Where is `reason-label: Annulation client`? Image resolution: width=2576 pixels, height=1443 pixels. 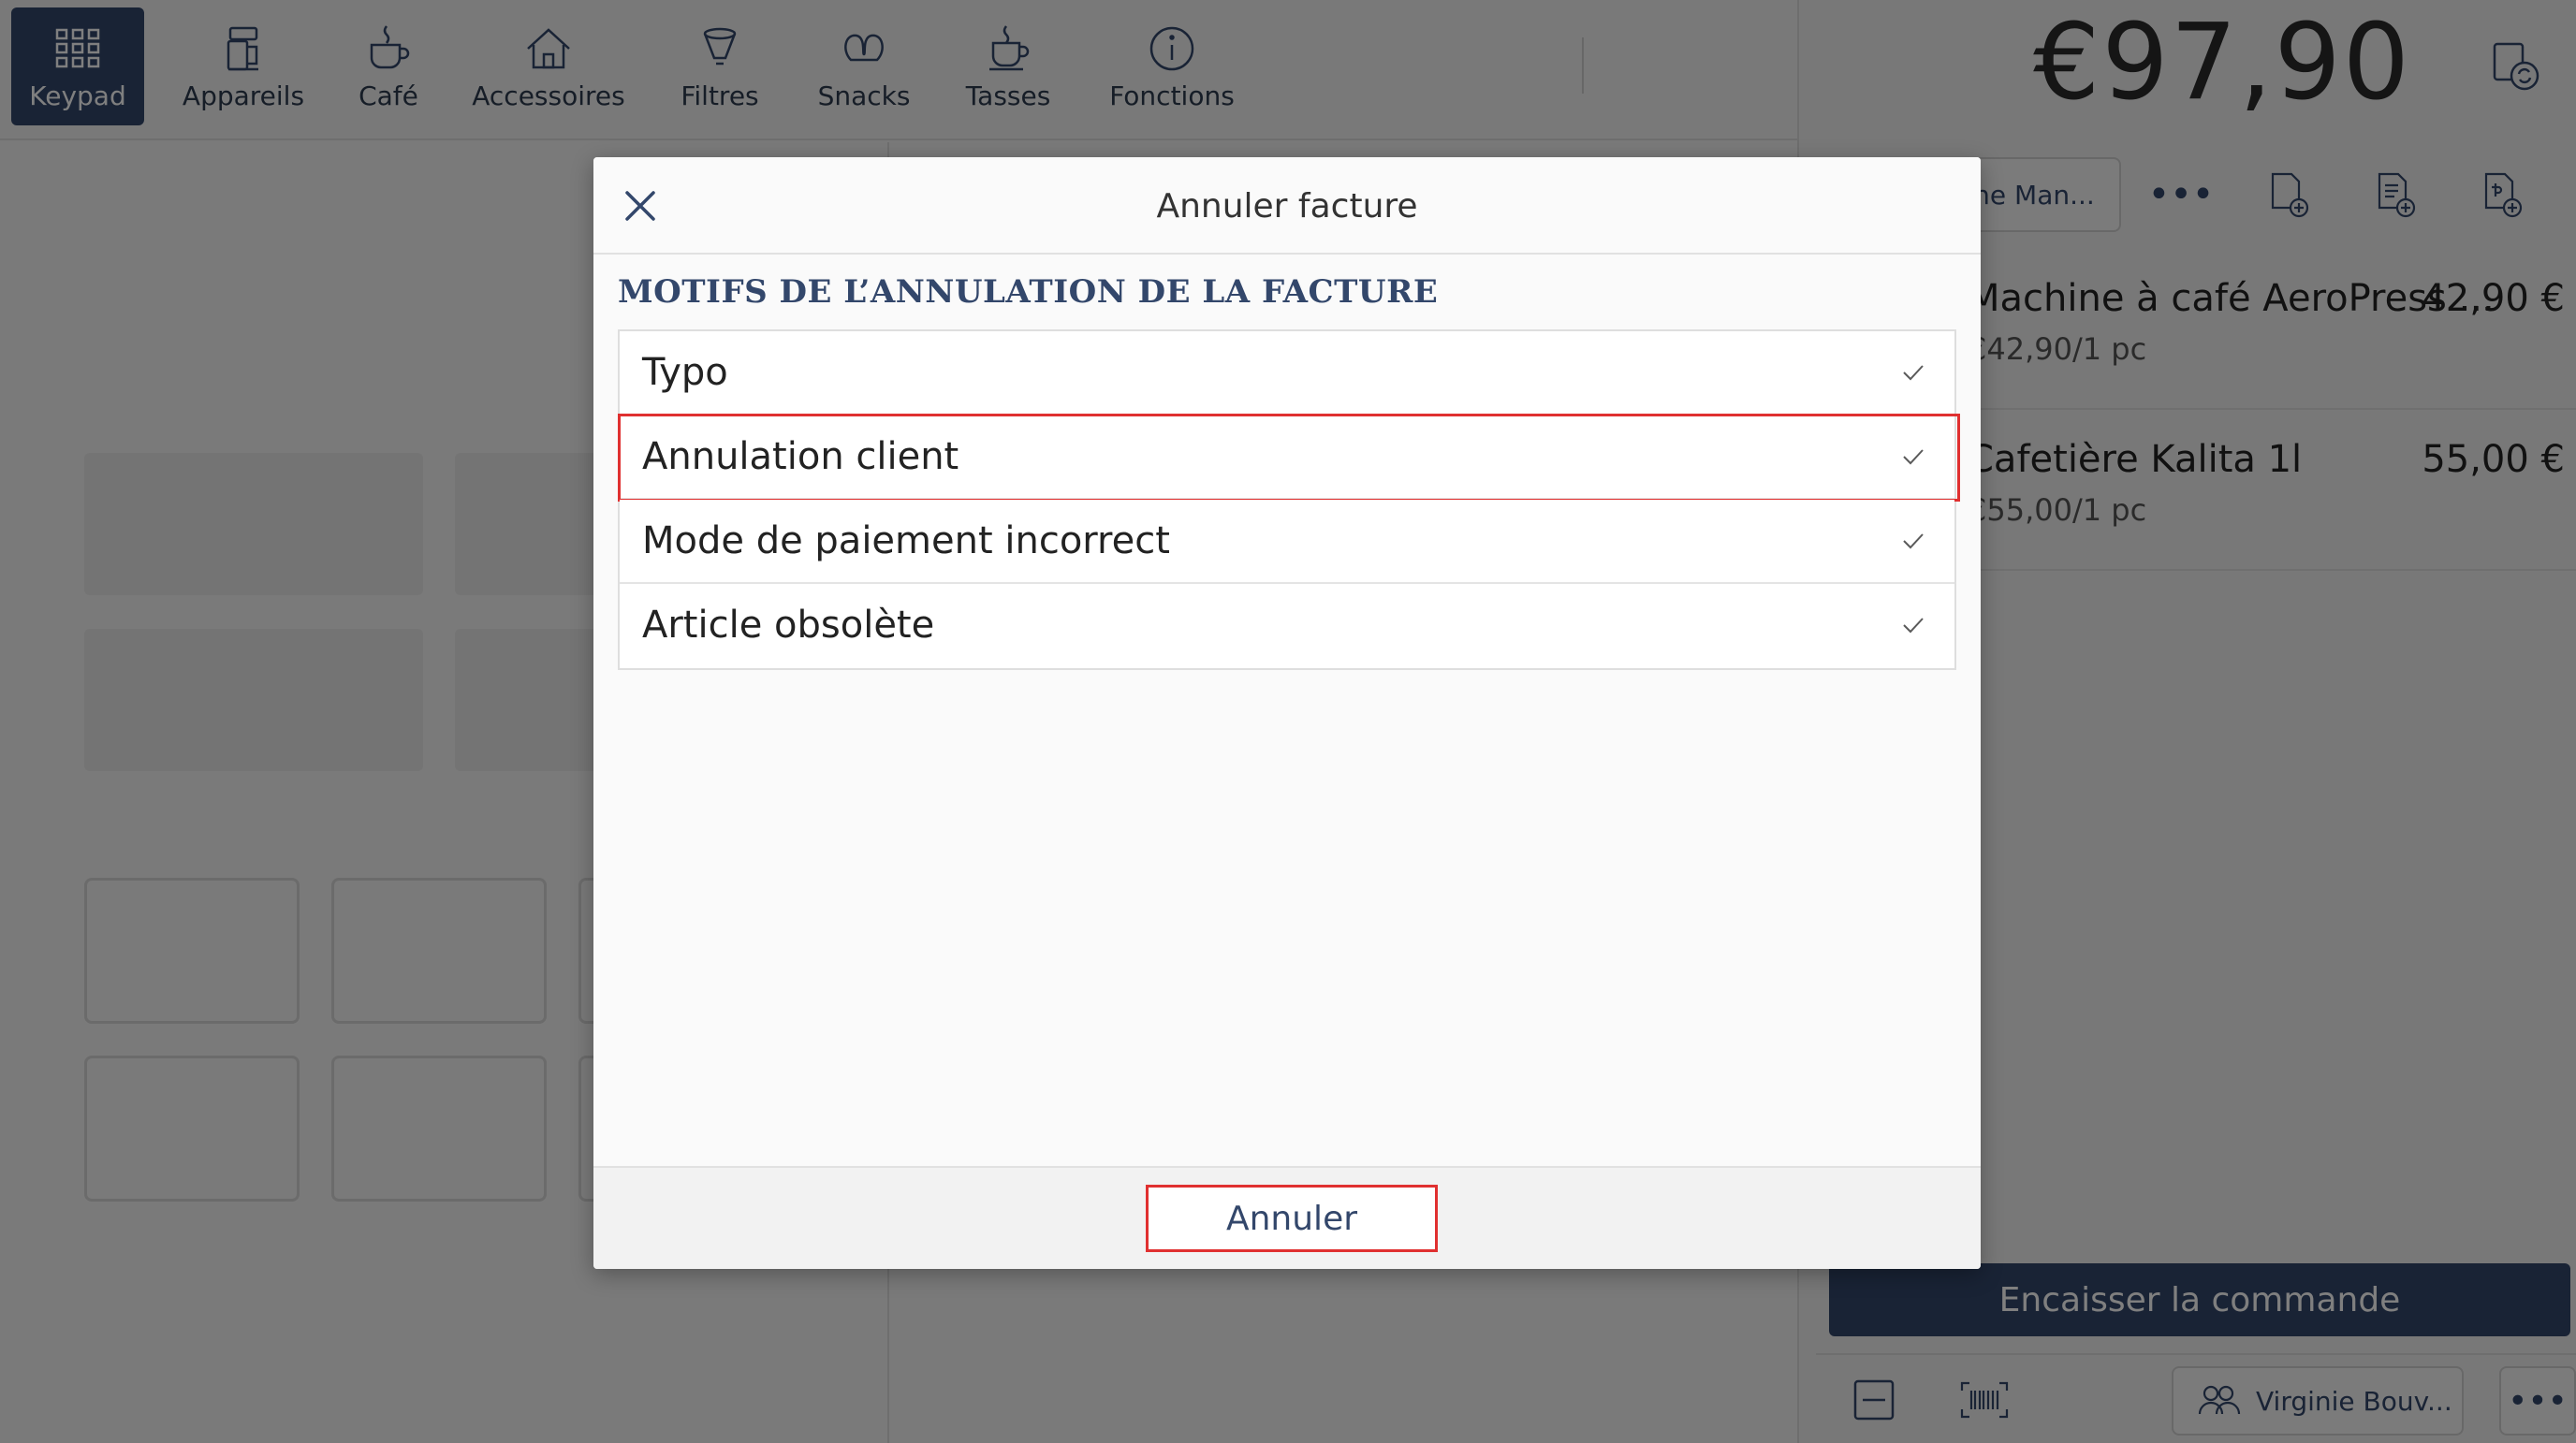
reason-label: Annulation client is located at coordinates (800, 456).